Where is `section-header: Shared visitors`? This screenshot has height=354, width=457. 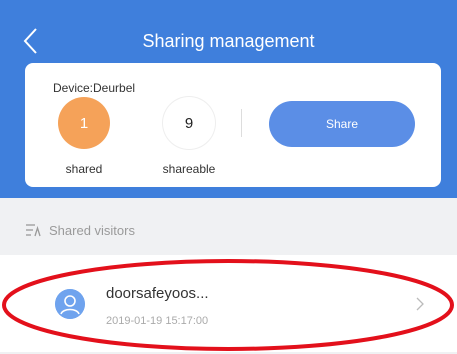
section-header: Shared visitors is located at coordinates (80, 230).